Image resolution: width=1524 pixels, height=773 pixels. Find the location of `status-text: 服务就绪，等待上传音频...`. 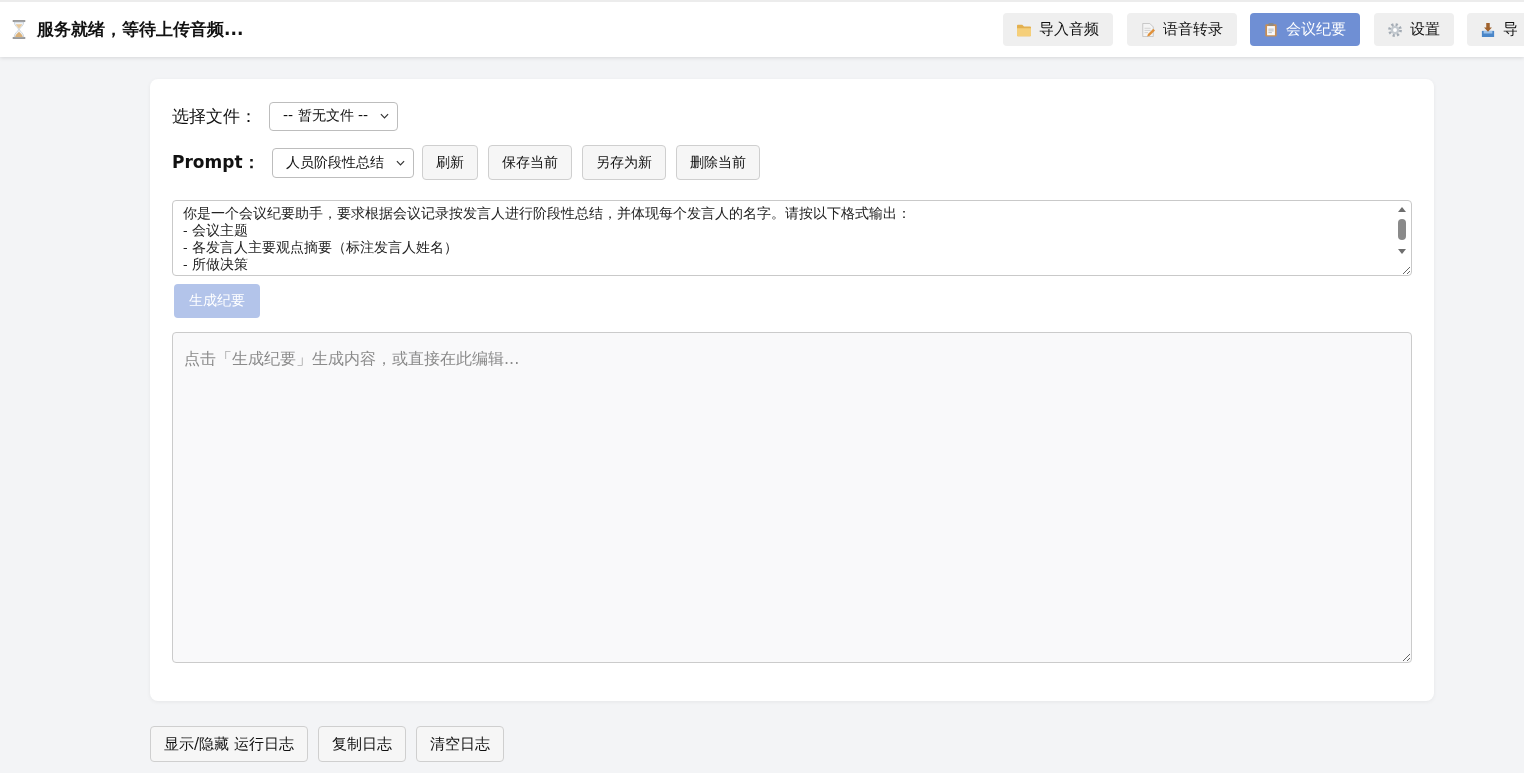

status-text: 服务就绪，等待上传音频... is located at coordinates (140, 29).